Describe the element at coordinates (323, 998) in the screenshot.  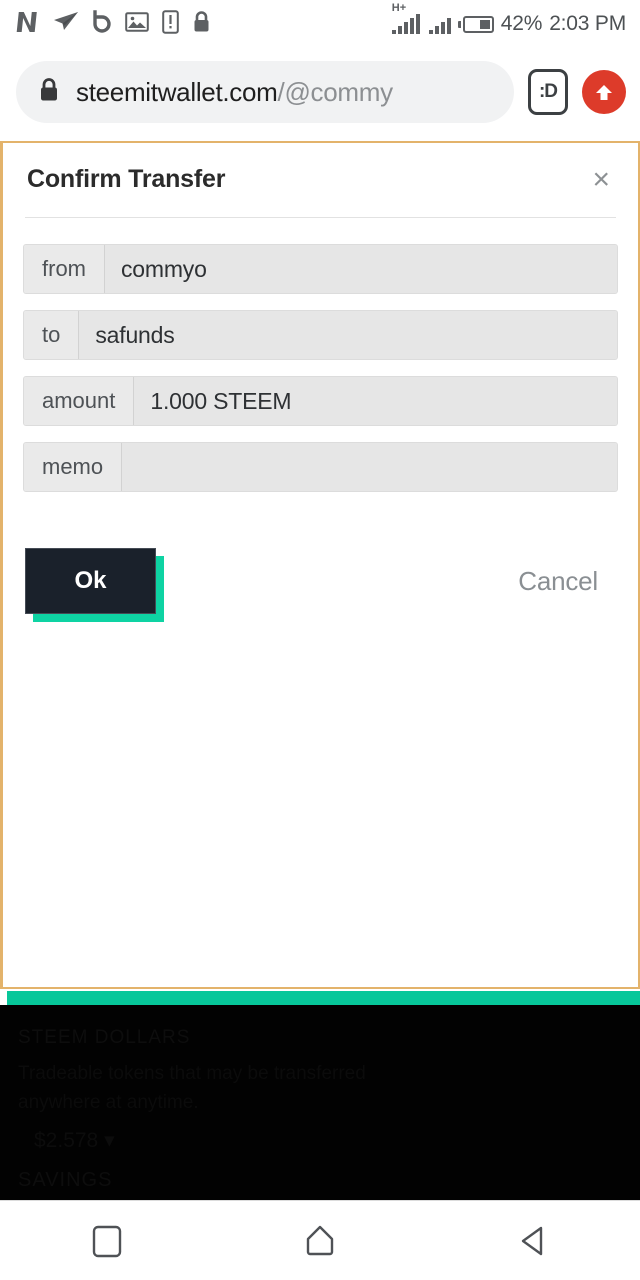
I see `page-accent-bar` at that location.